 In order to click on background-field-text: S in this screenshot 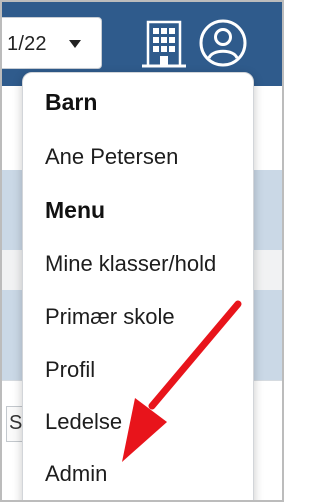, I will do `click(16, 423)`.